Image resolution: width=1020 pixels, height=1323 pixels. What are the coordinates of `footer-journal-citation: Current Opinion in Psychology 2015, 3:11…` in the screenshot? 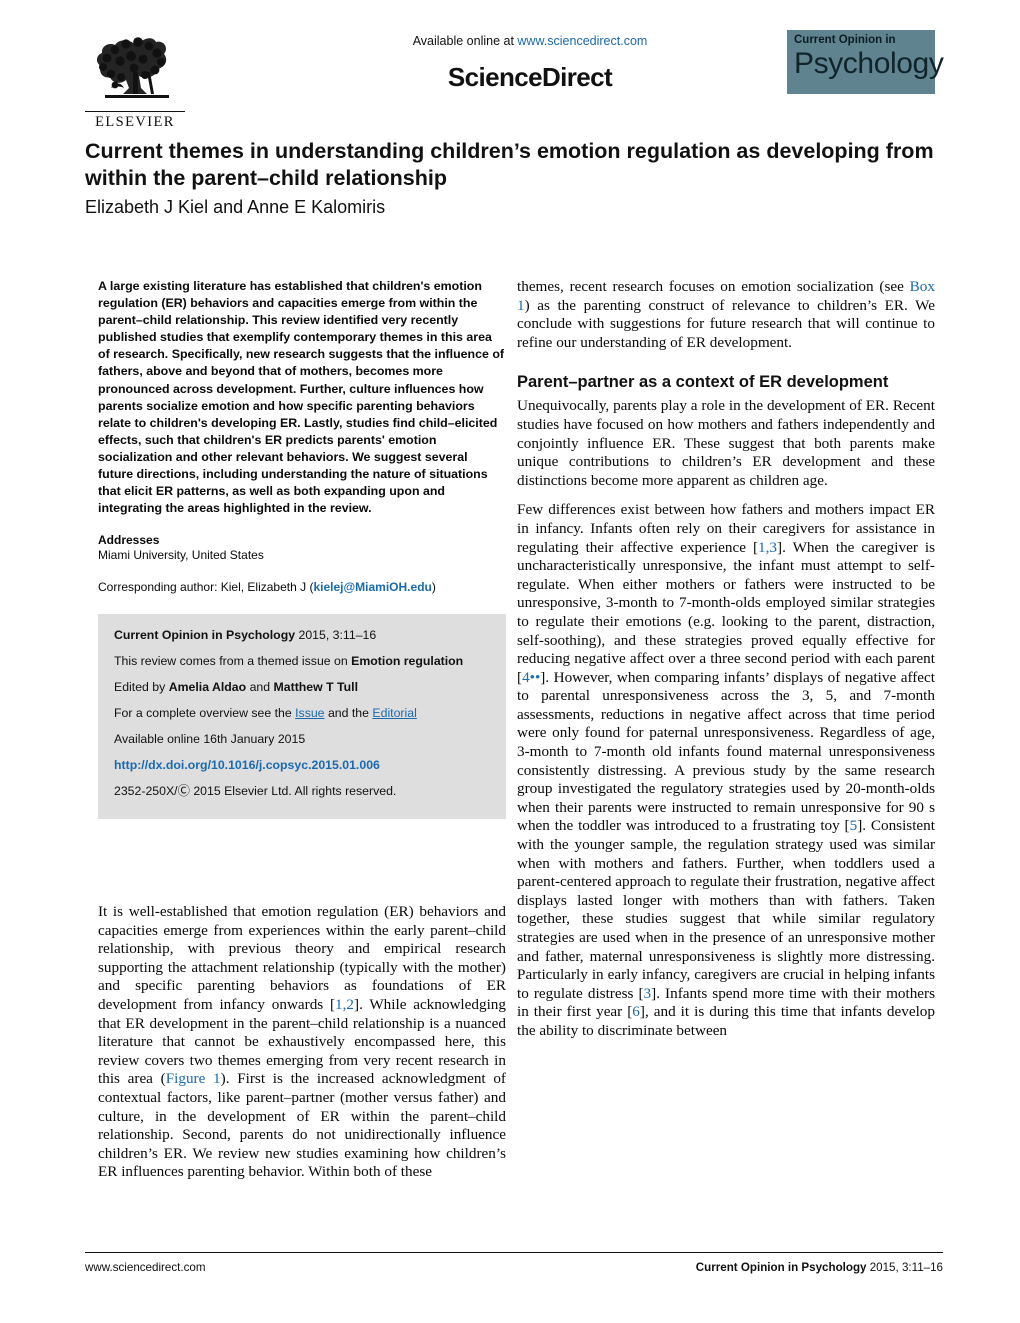 It's located at (819, 1267).